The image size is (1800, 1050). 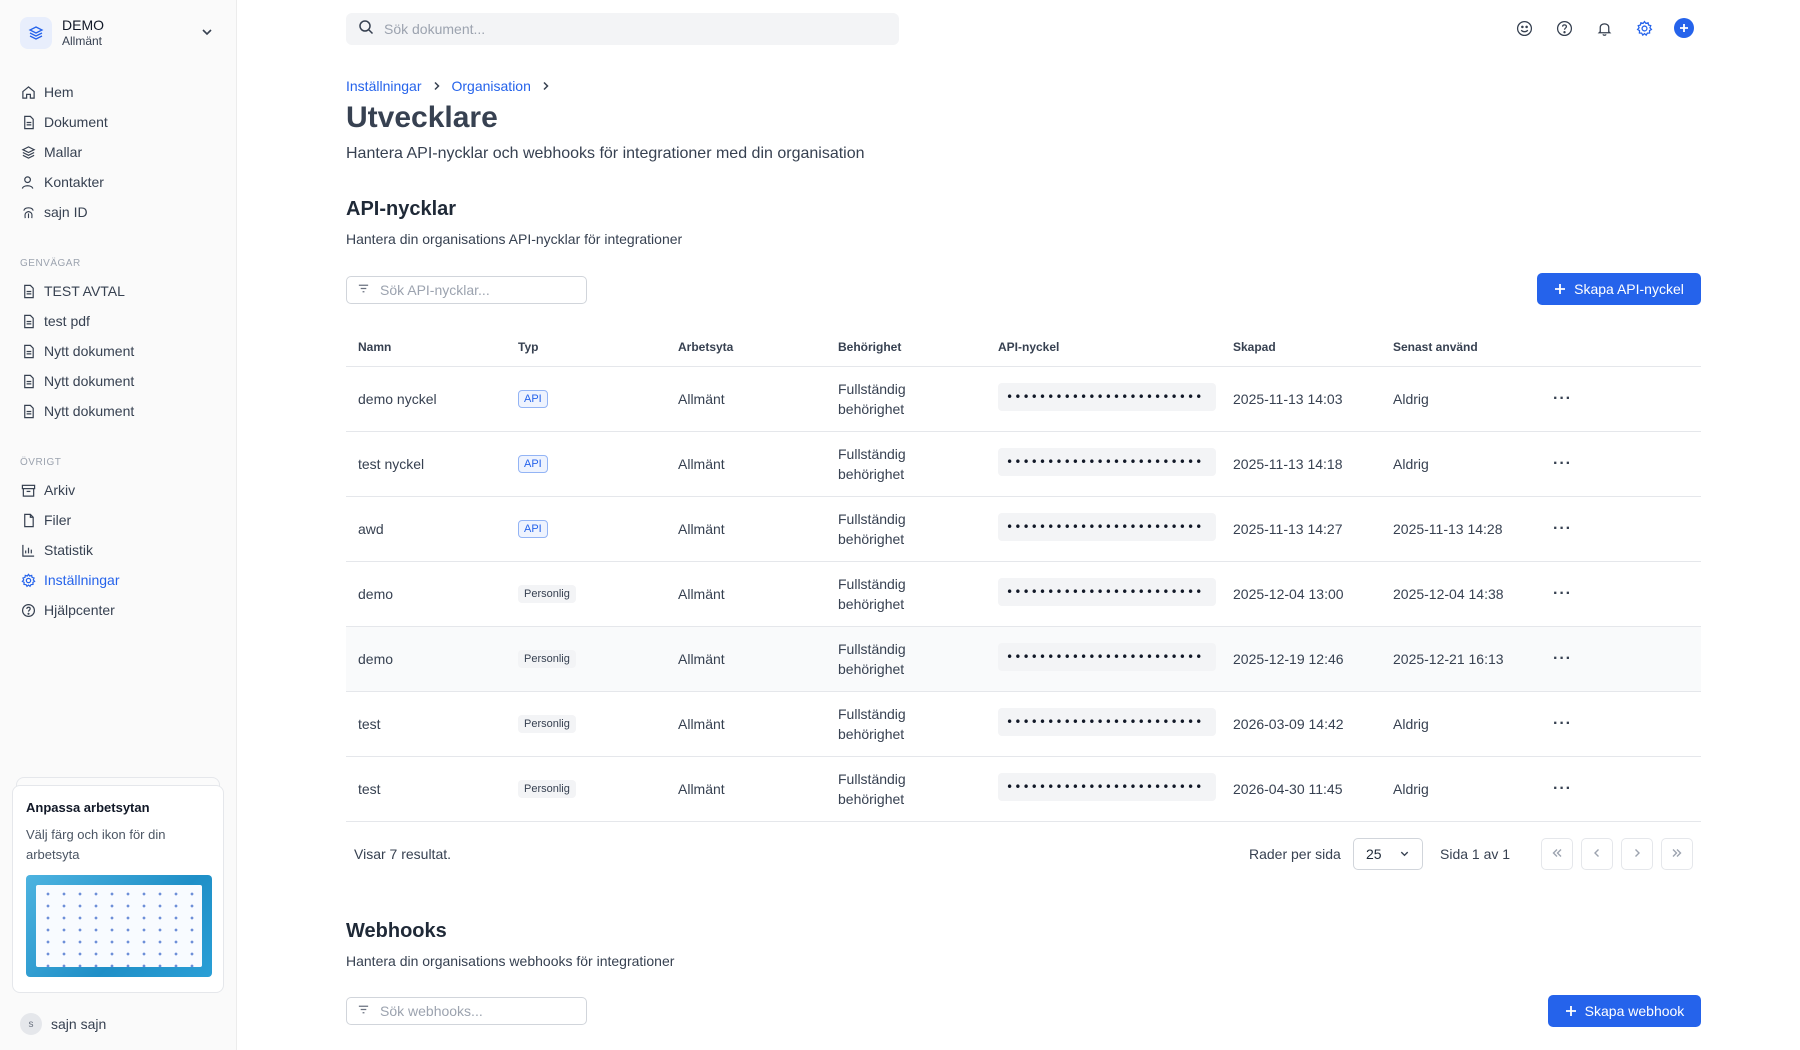 I want to click on cell-type: API, so click(x=586, y=464).